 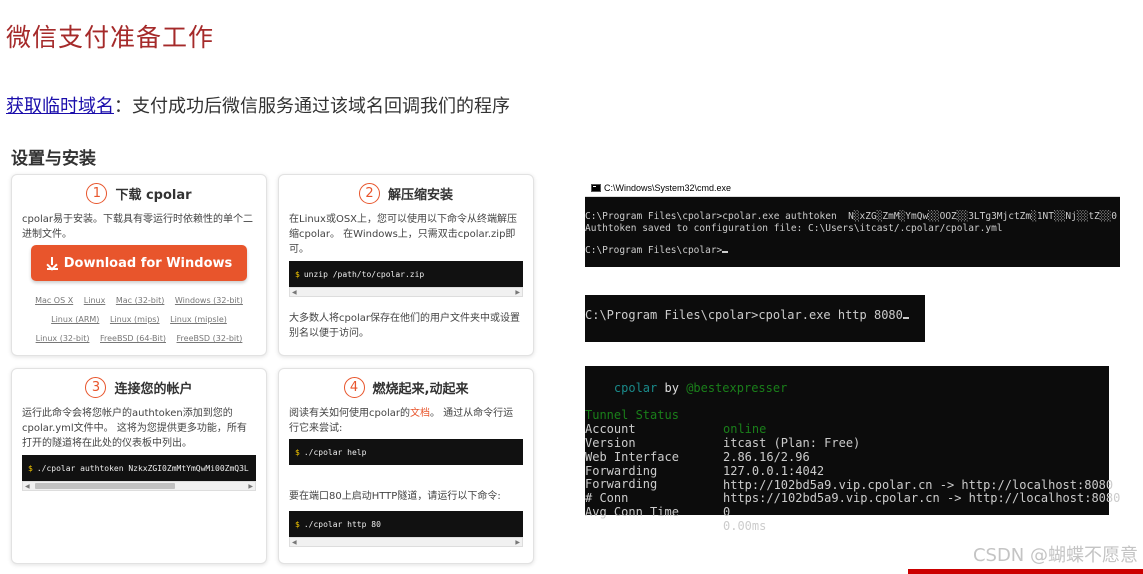 What do you see at coordinates (354, 387) in the screenshot?
I see `step-number: 4` at bounding box center [354, 387].